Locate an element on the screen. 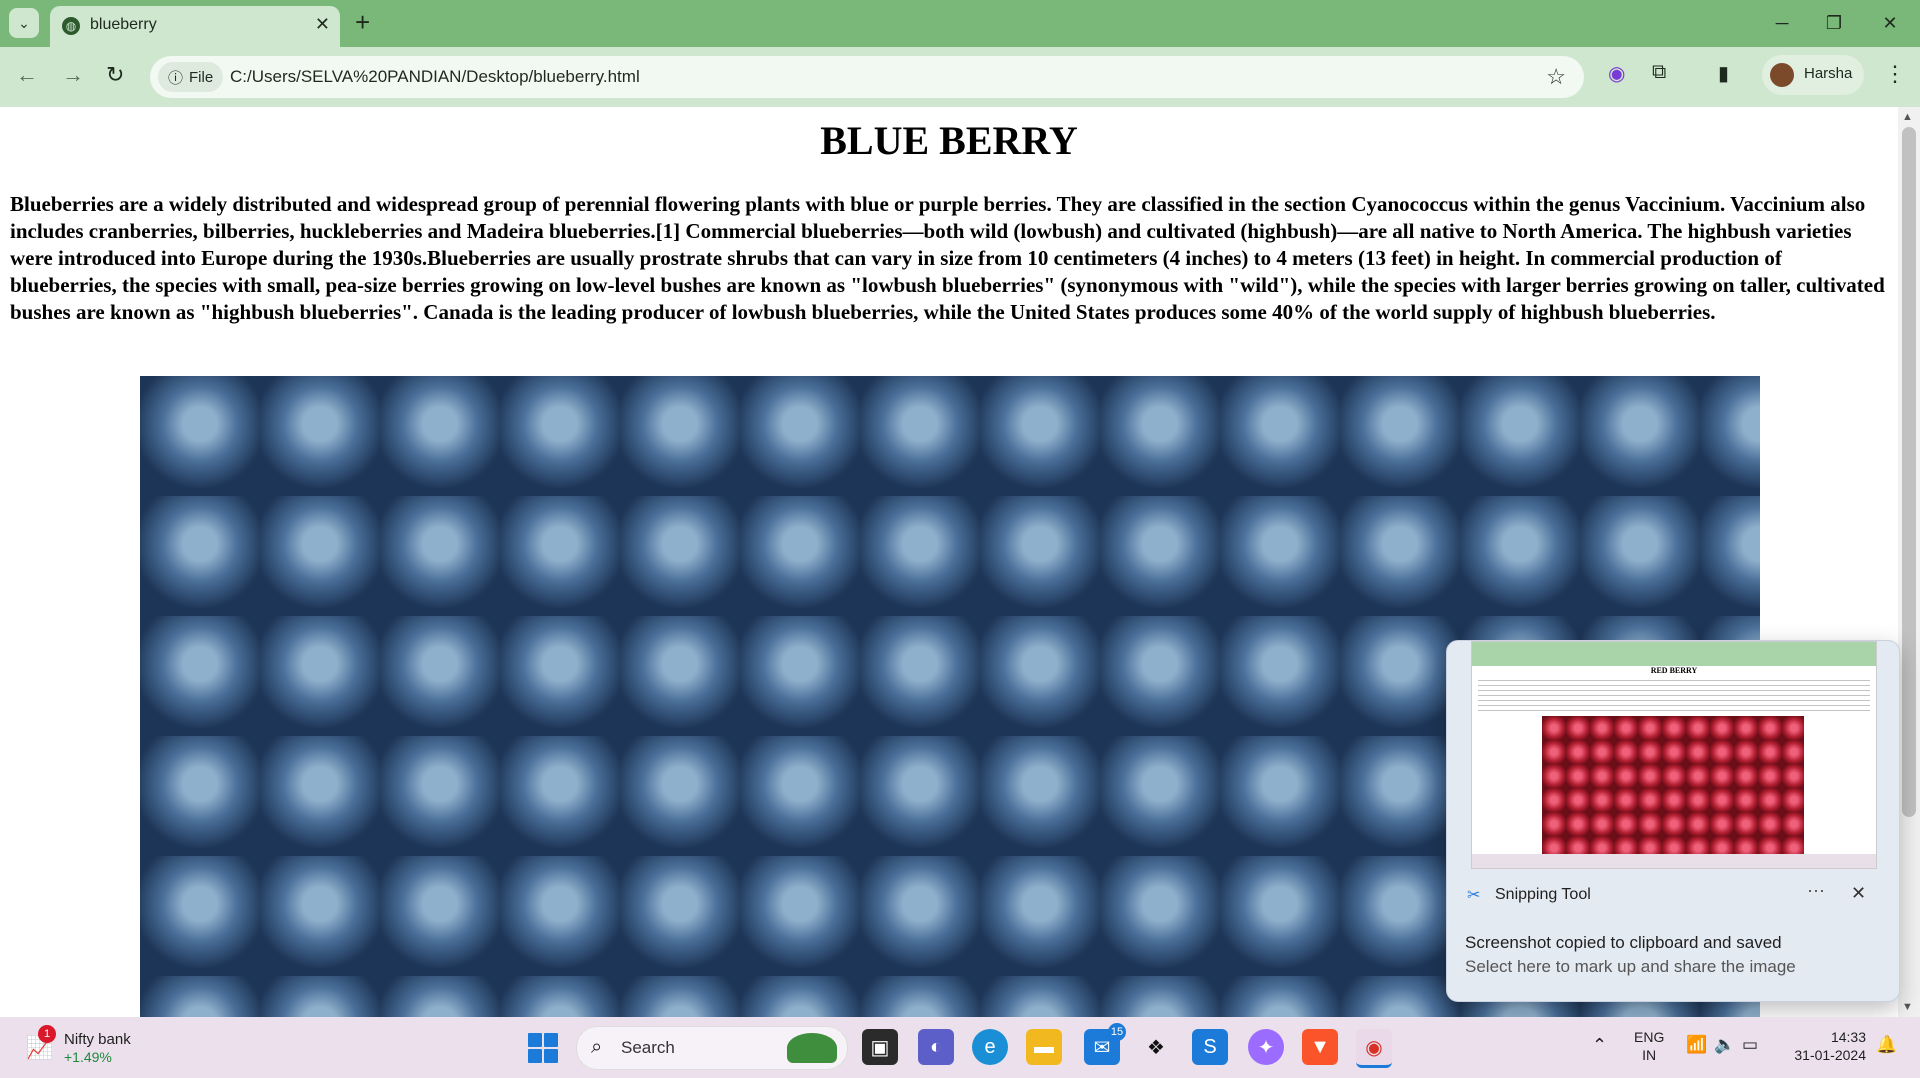 The height and width of the screenshot is (1078, 1920). globe-icon: ◍ is located at coordinates (71, 26).